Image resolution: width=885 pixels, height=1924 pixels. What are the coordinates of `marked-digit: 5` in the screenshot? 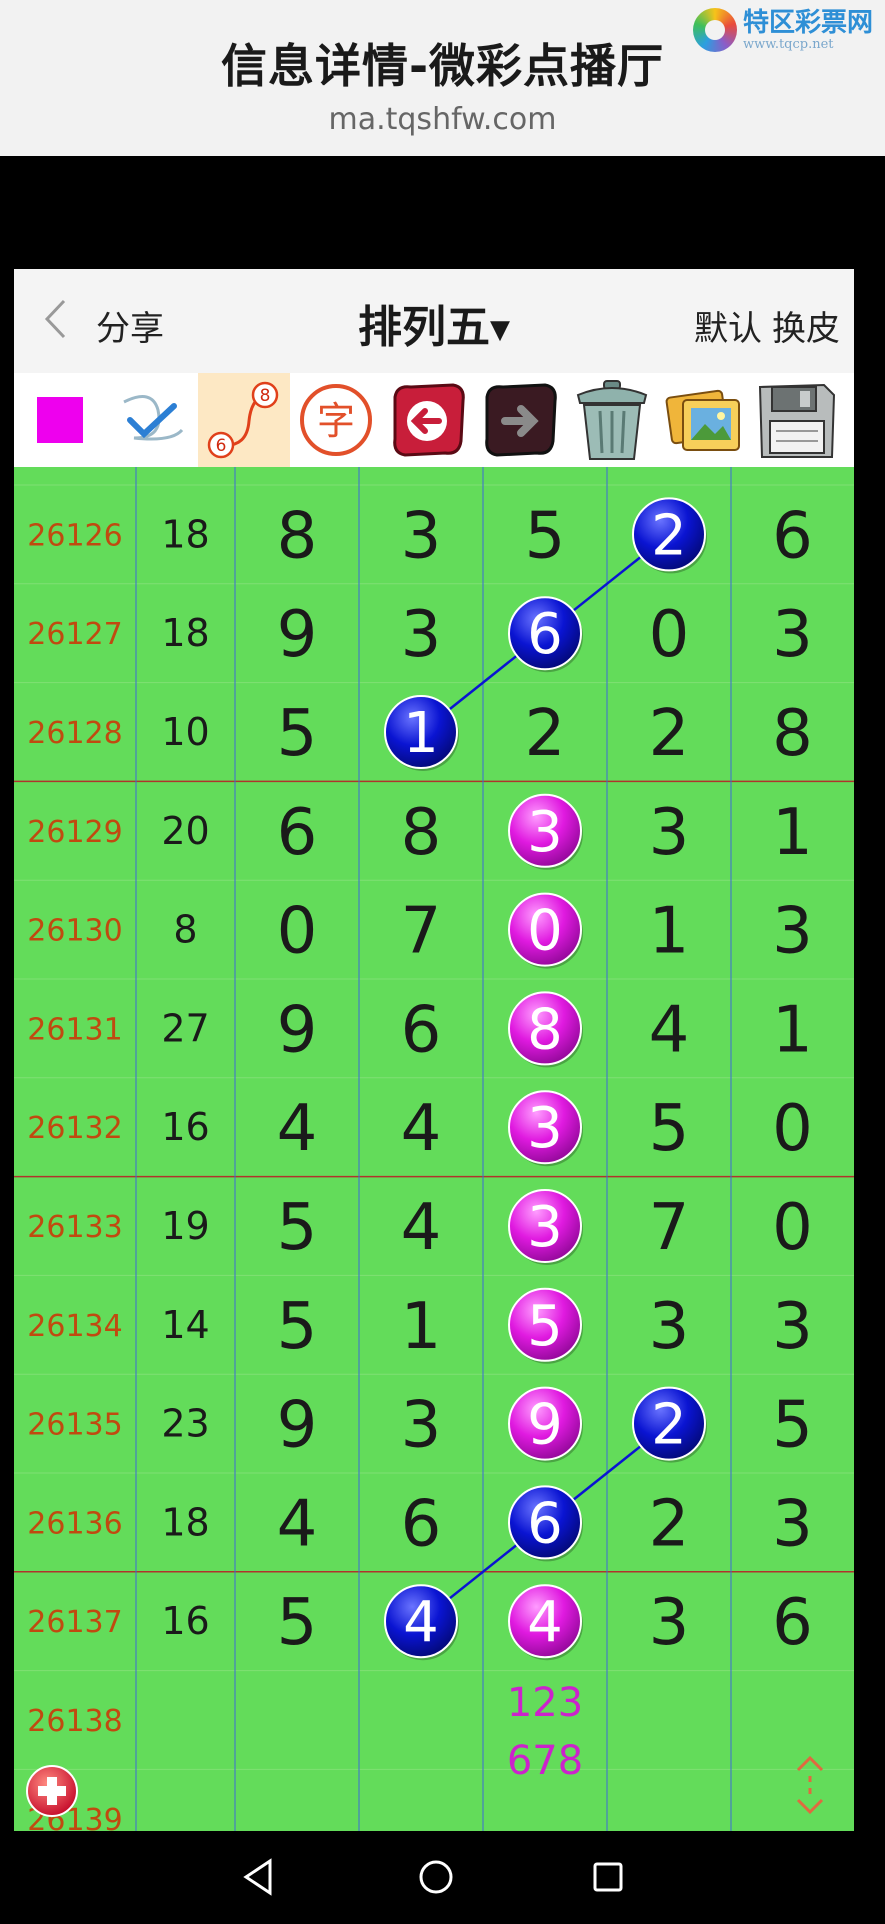 It's located at (545, 1326).